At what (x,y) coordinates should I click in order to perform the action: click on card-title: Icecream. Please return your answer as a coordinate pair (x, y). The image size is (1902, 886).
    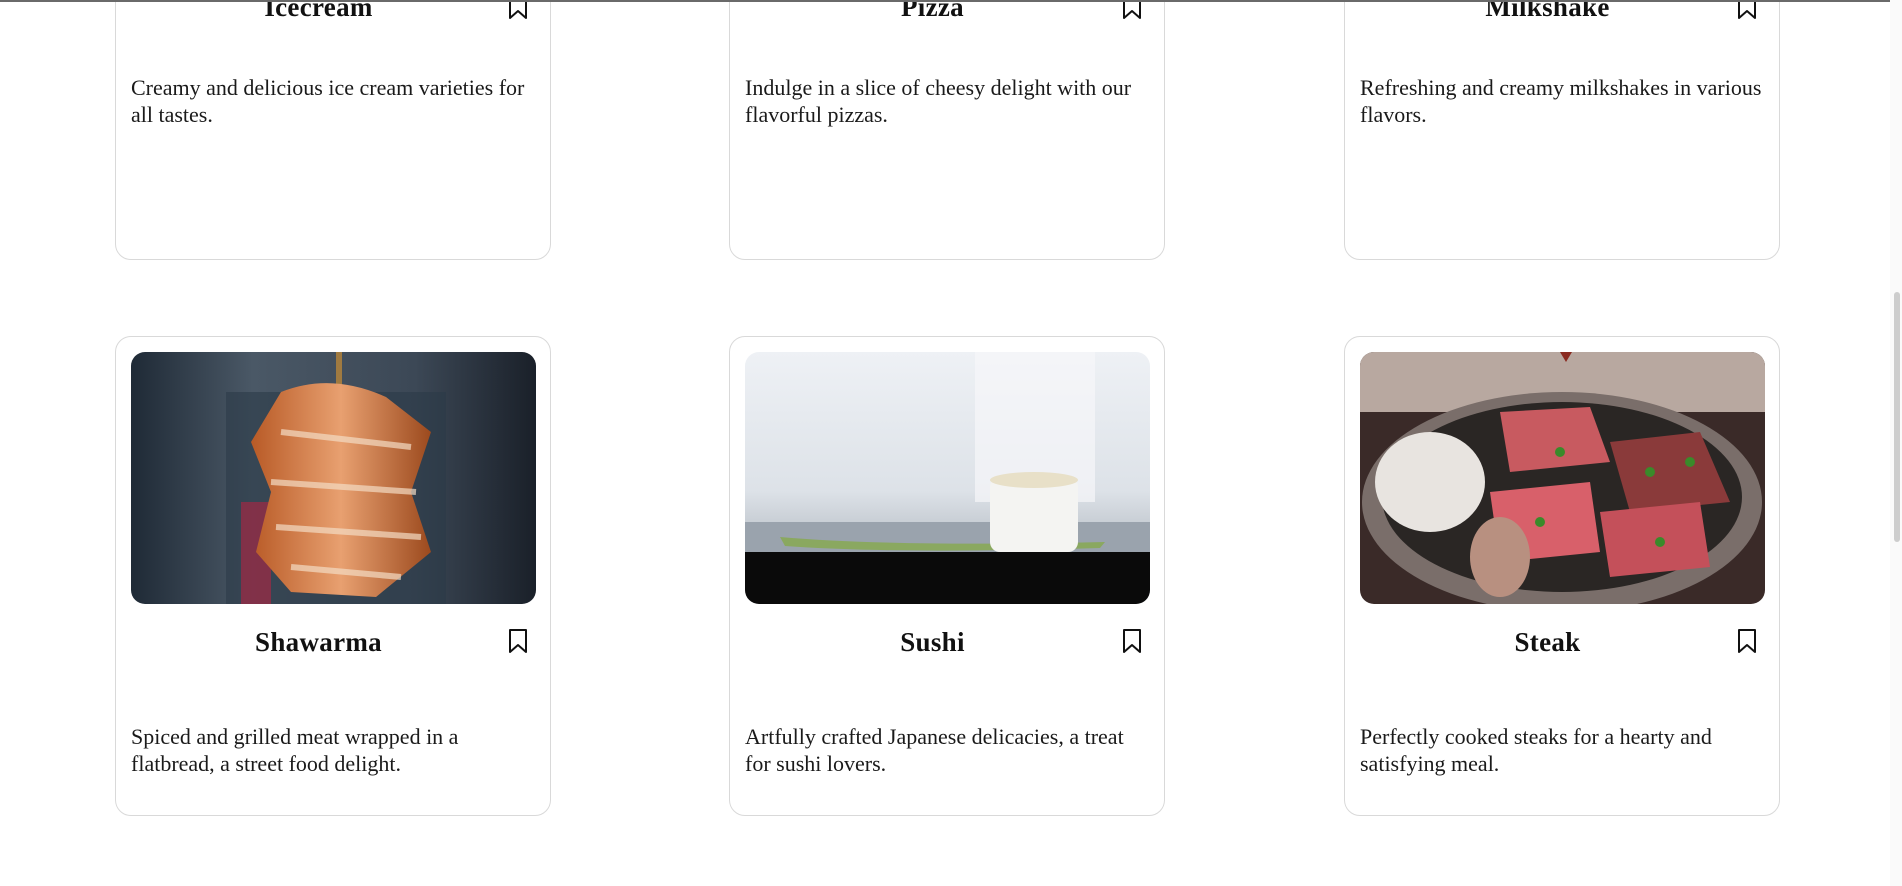
    Looking at the image, I should click on (318, 11).